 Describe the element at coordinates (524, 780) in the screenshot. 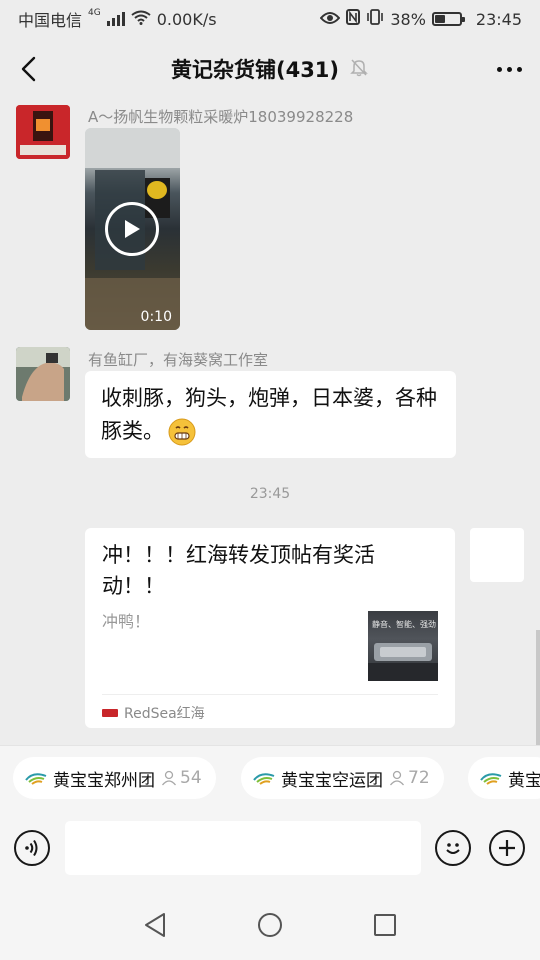

I see `group-name: 黄宝` at that location.